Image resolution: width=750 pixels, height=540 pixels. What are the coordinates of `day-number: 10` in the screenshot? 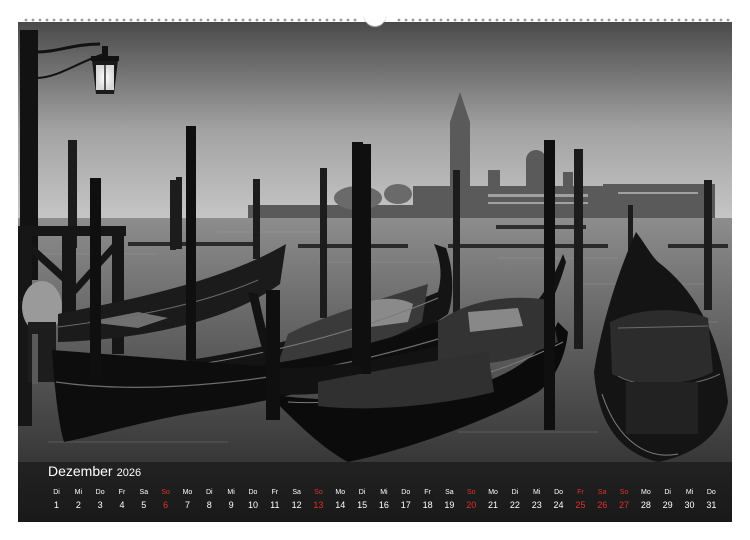 It's located at (252, 505).